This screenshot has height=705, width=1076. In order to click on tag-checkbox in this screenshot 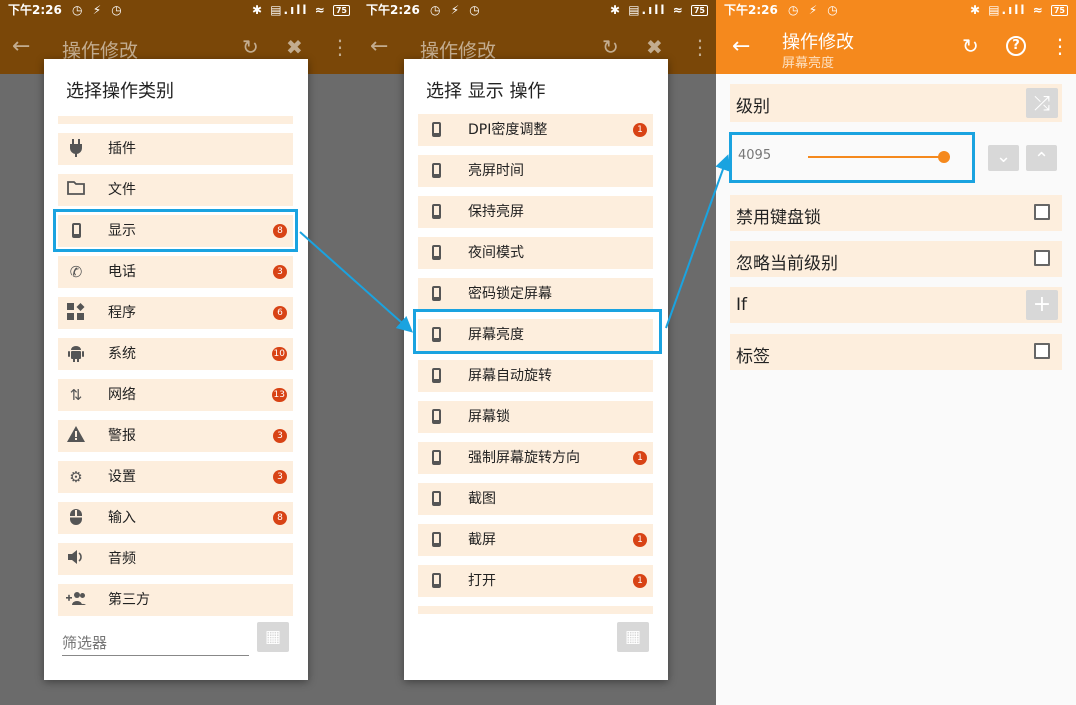, I will do `click(1042, 351)`.